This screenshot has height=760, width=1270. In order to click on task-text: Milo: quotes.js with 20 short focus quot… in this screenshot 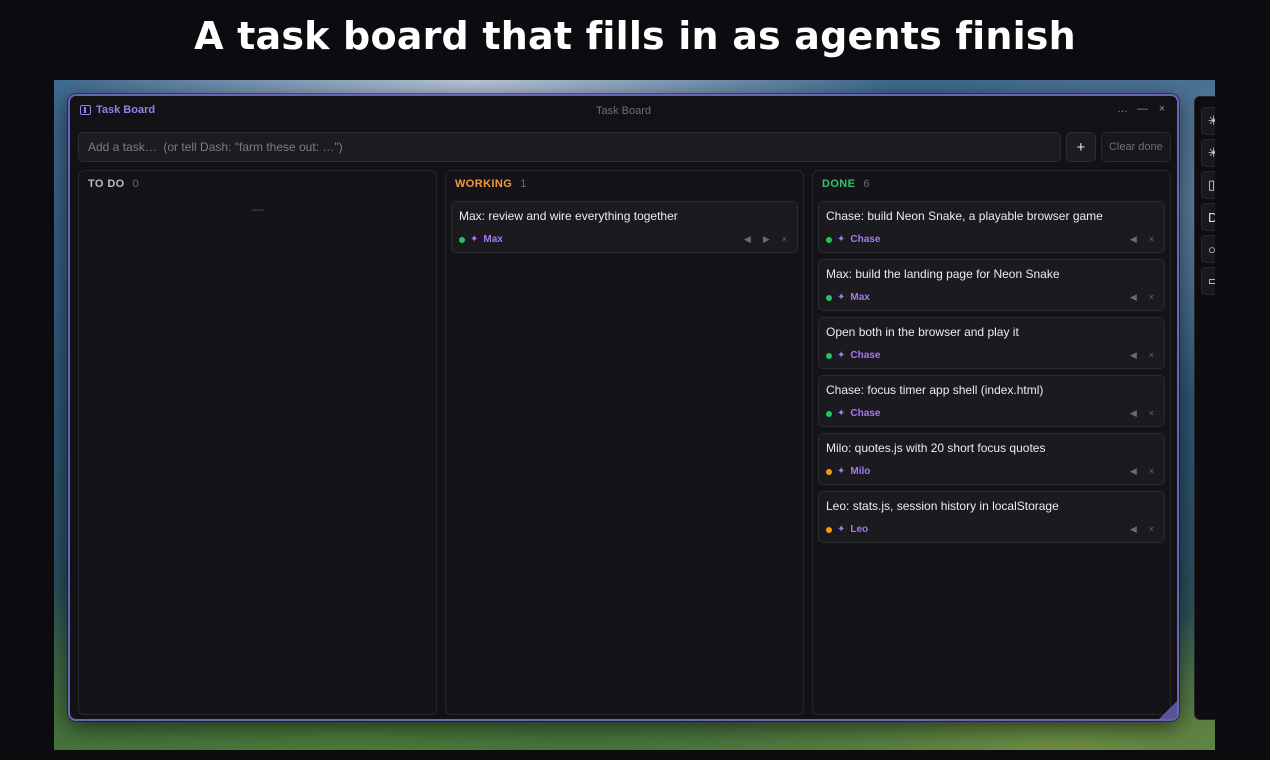, I will do `click(936, 448)`.